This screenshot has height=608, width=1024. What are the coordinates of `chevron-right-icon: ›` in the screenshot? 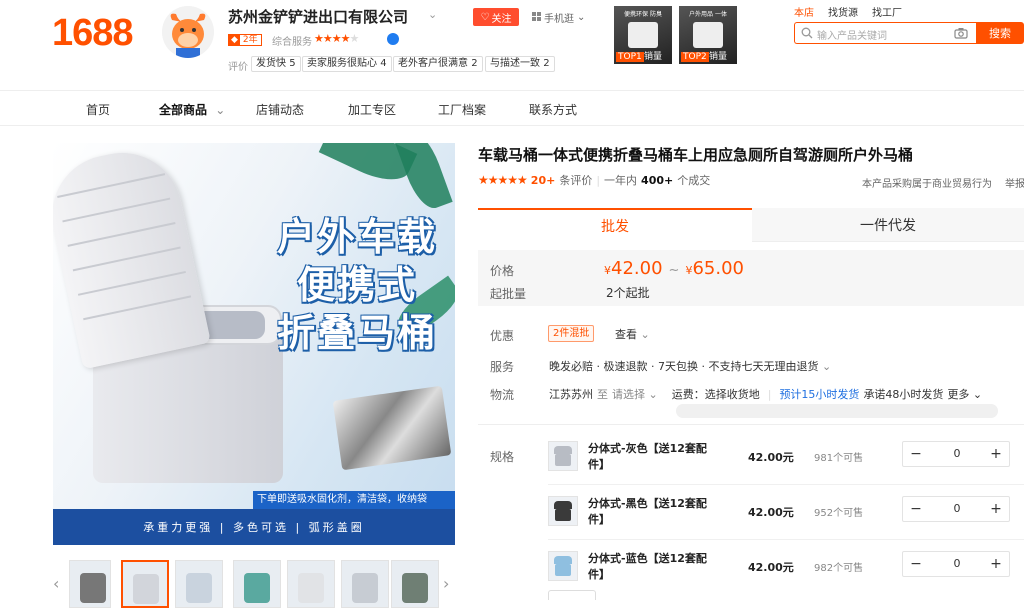 It's located at (446, 583).